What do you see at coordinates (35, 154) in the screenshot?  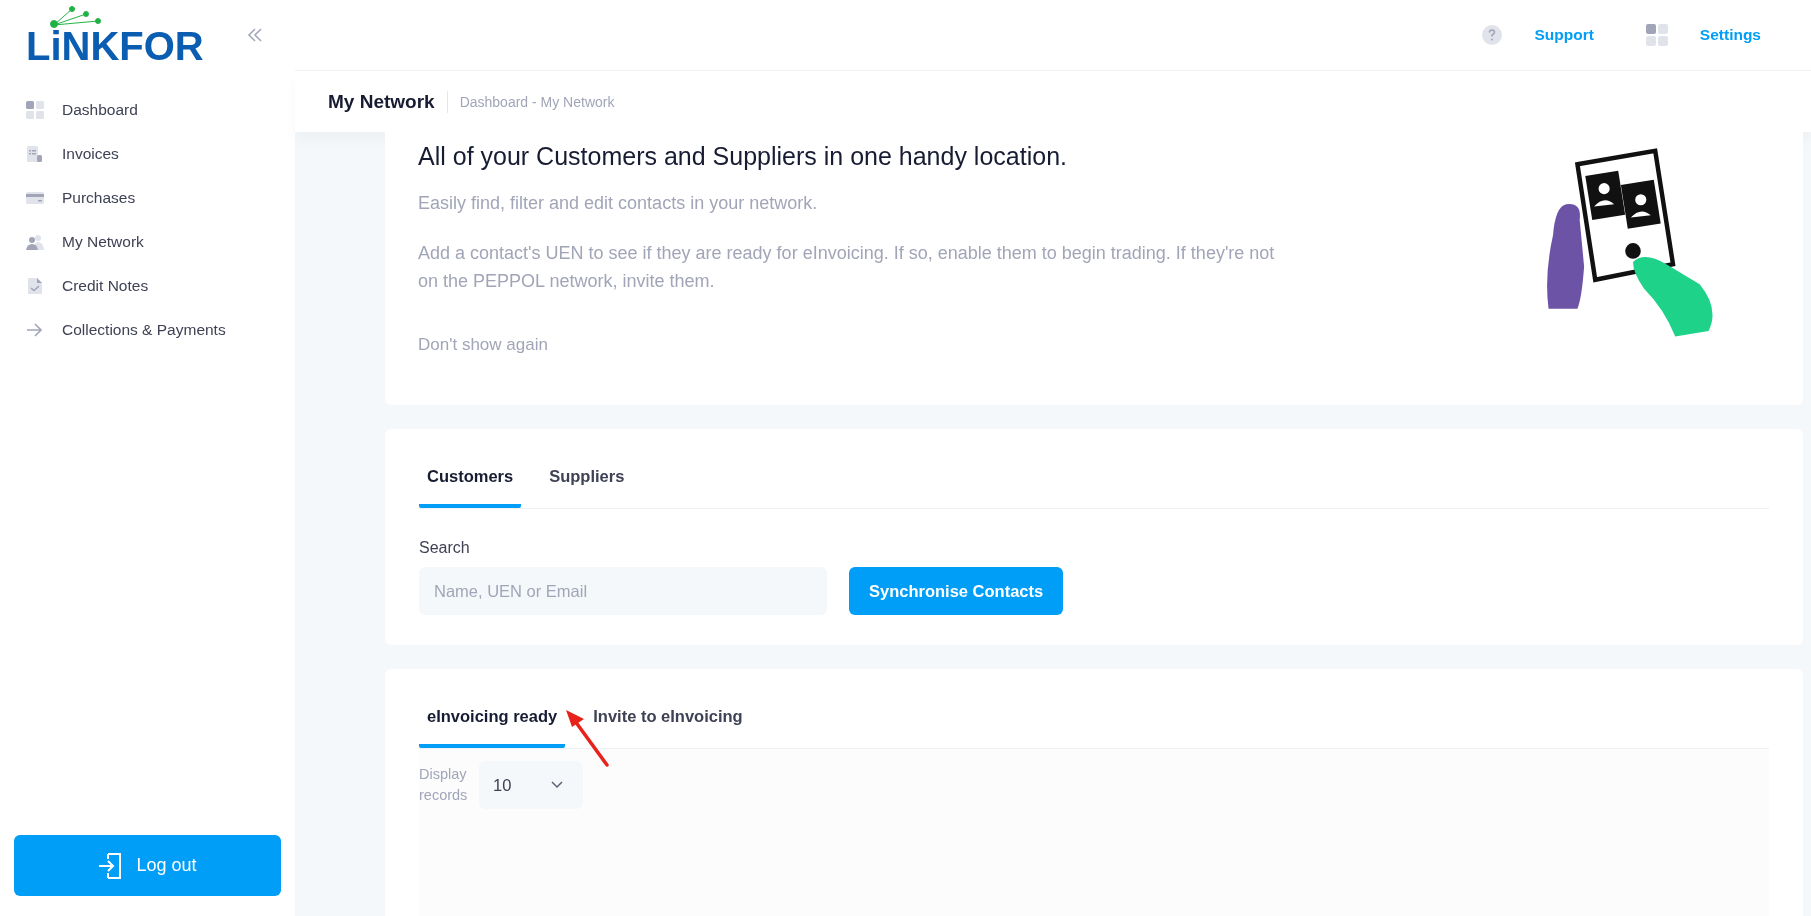 I see `invoice-icon` at bounding box center [35, 154].